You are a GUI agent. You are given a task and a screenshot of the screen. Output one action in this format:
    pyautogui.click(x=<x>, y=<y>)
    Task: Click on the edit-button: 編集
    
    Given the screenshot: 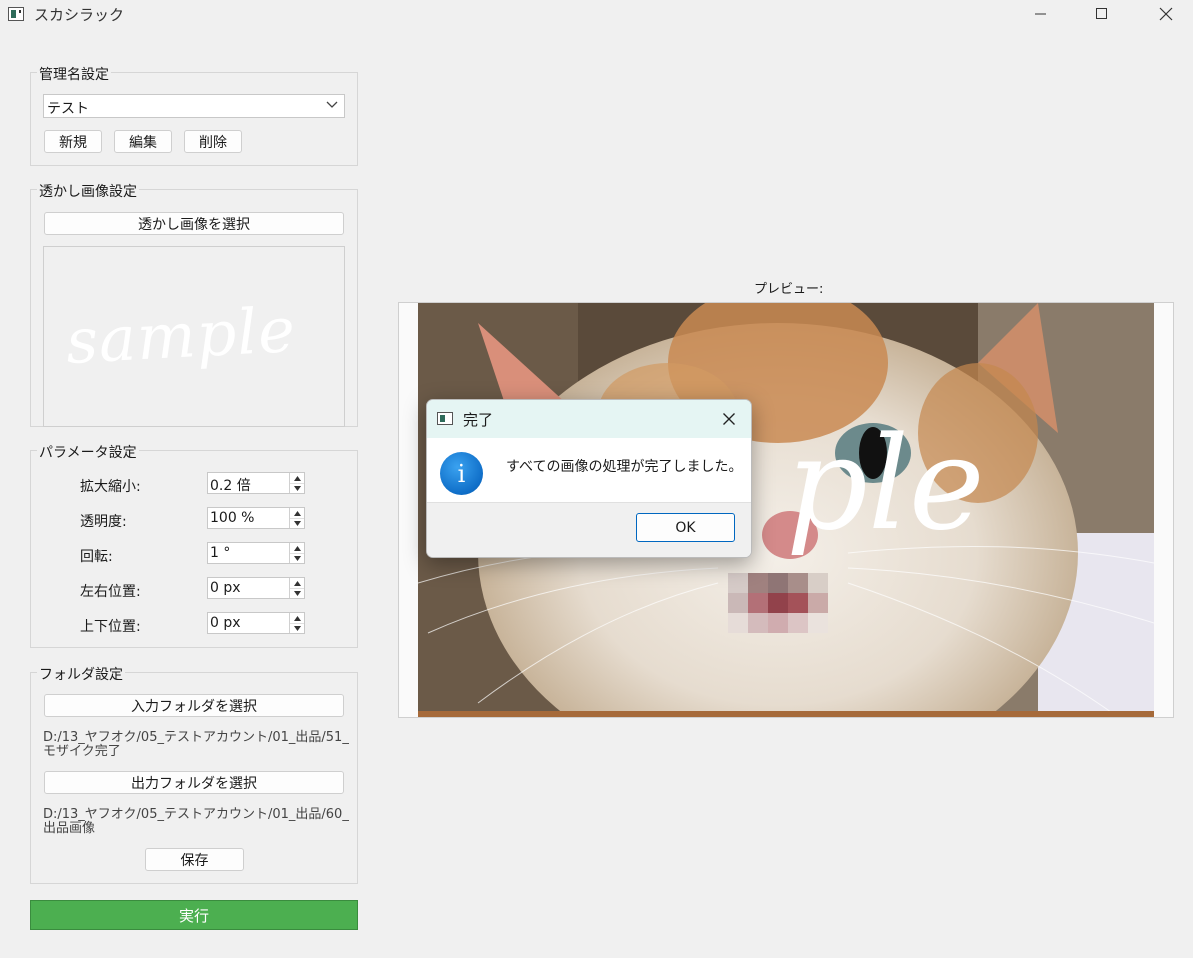 What is the action you would take?
    pyautogui.click(x=143, y=141)
    